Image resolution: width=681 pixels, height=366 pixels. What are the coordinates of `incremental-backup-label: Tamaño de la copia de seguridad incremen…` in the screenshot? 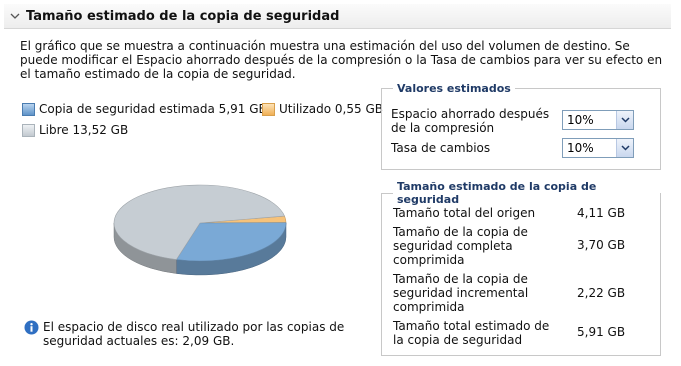 It's located at (461, 293).